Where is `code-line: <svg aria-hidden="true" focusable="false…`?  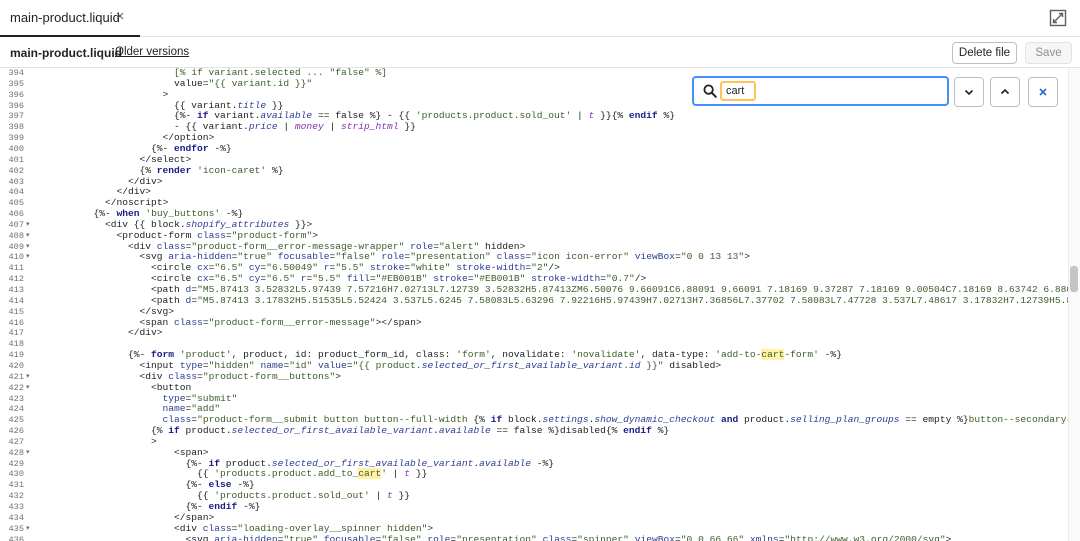 code-line: <svg aria-hidden="true" focusable="false… is located at coordinates (569, 537).